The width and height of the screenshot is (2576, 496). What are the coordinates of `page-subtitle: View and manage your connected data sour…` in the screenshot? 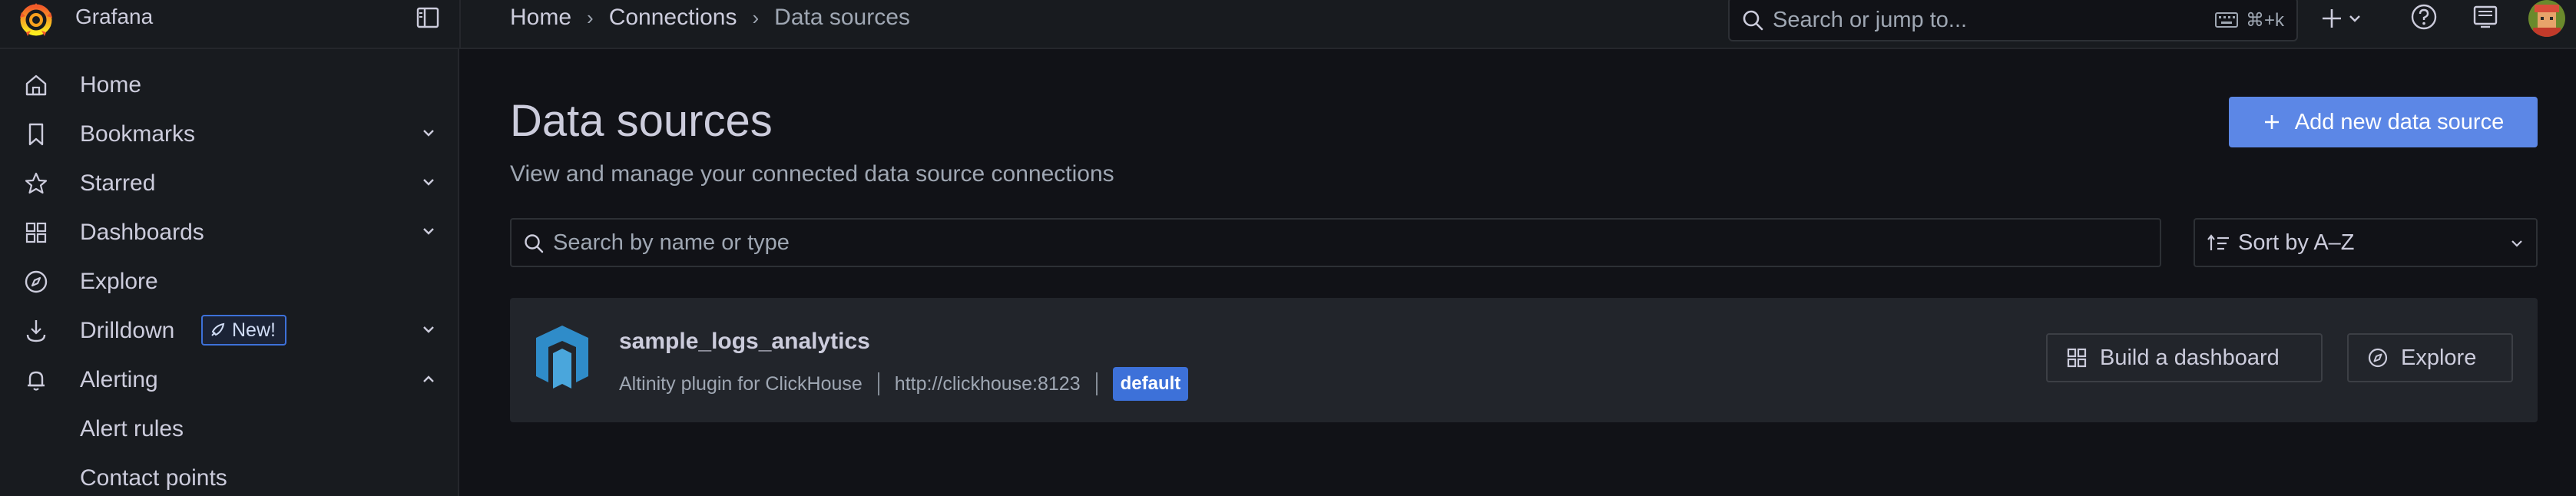 It's located at (812, 174).